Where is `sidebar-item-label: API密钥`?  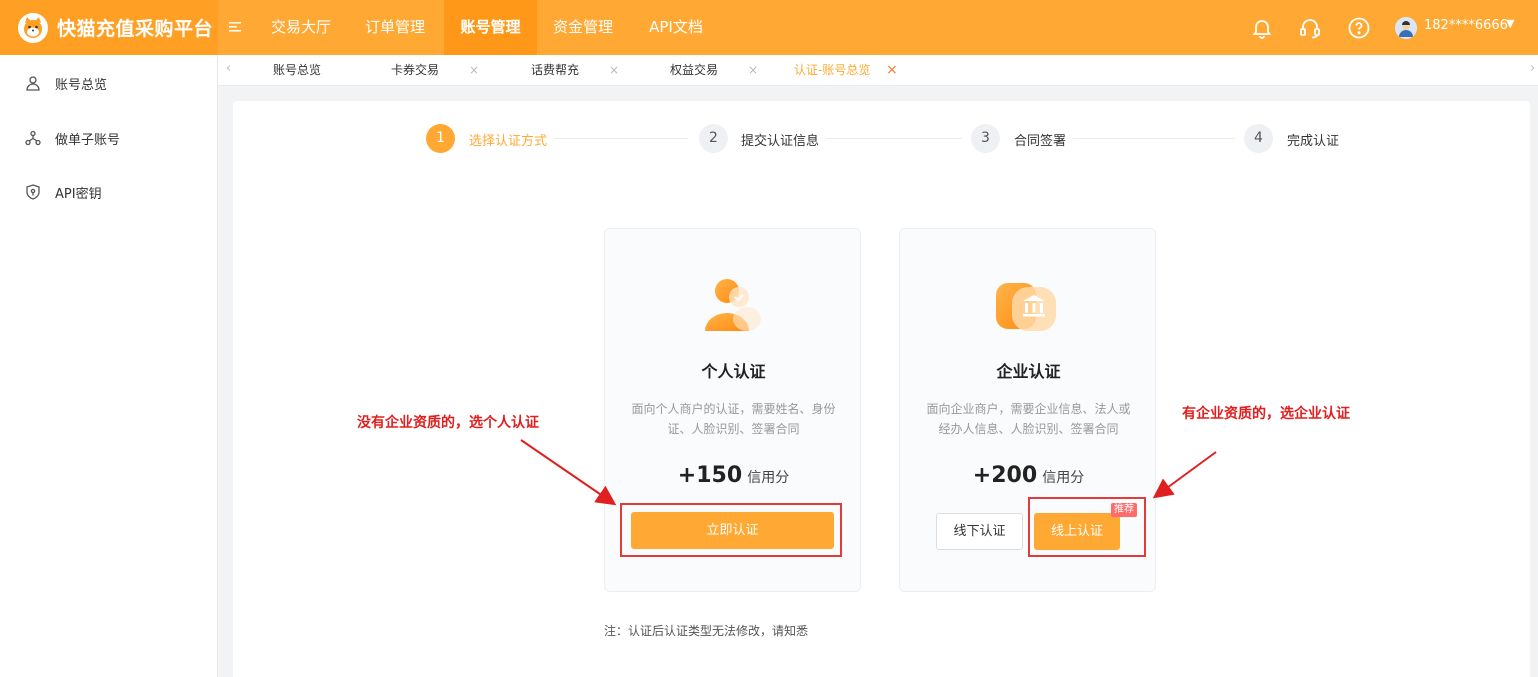 sidebar-item-label: API密钥 is located at coordinates (78, 194).